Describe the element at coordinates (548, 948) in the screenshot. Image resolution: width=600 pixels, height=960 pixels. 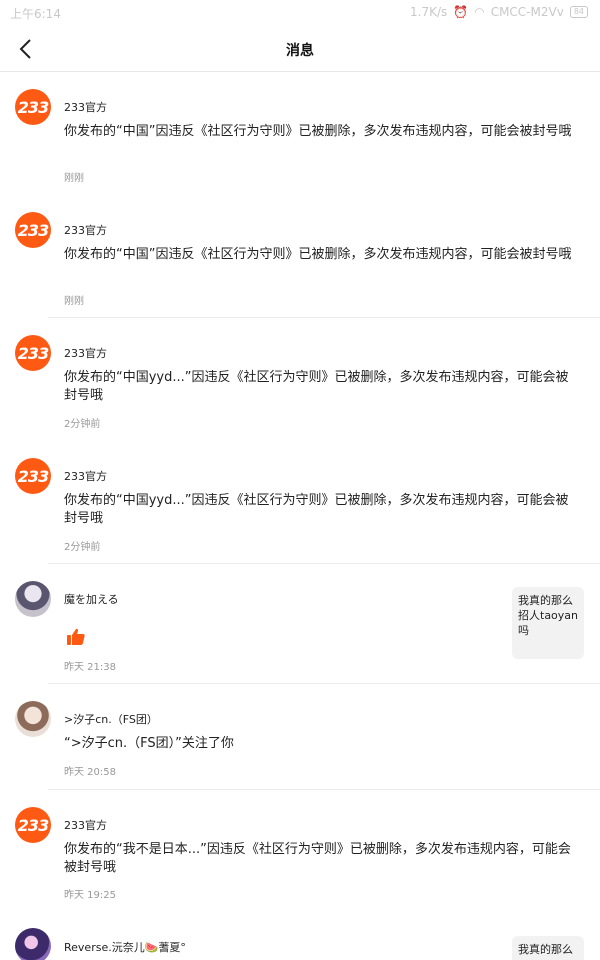
I see `related-post-preview: 我真的那么` at that location.